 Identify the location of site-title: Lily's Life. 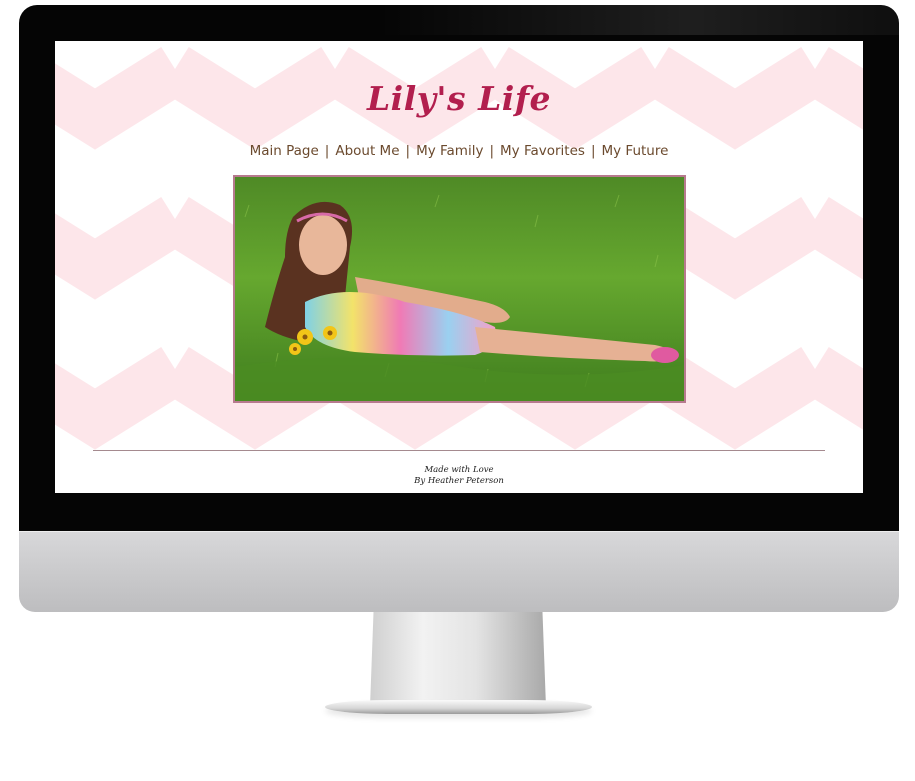
(459, 98).